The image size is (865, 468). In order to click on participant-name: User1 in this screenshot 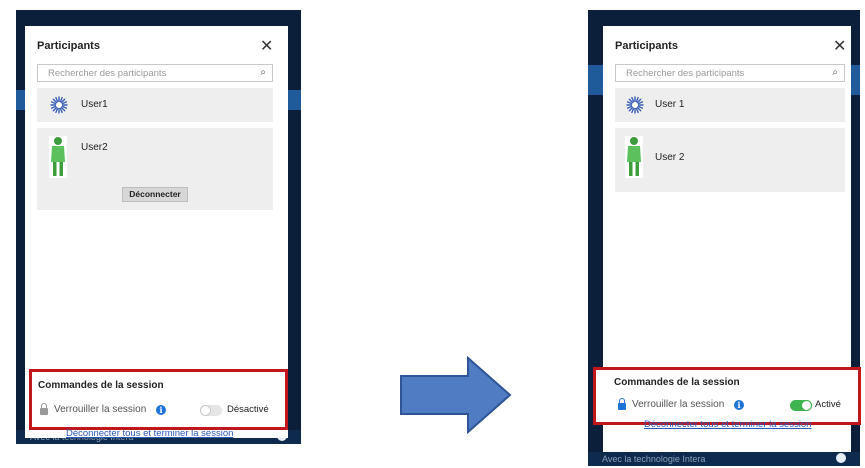, I will do `click(94, 104)`.